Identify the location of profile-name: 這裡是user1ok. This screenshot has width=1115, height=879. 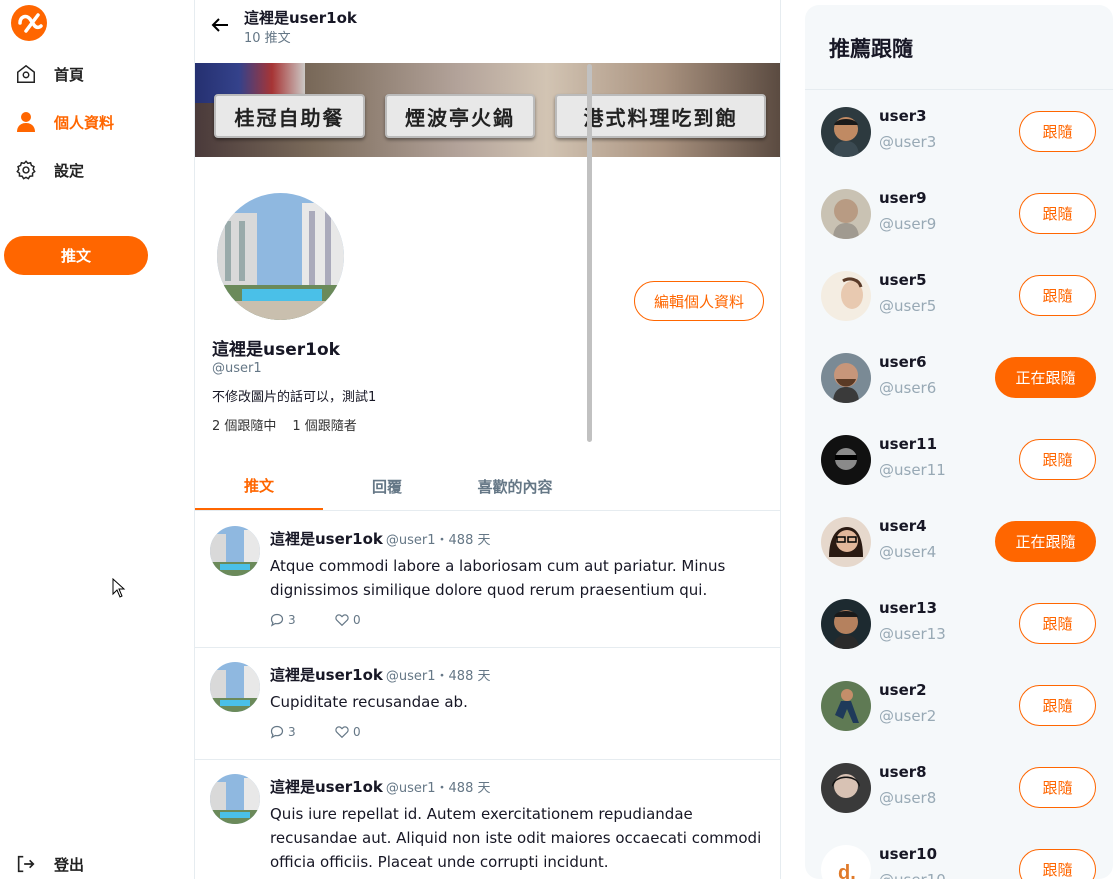
(276, 350).